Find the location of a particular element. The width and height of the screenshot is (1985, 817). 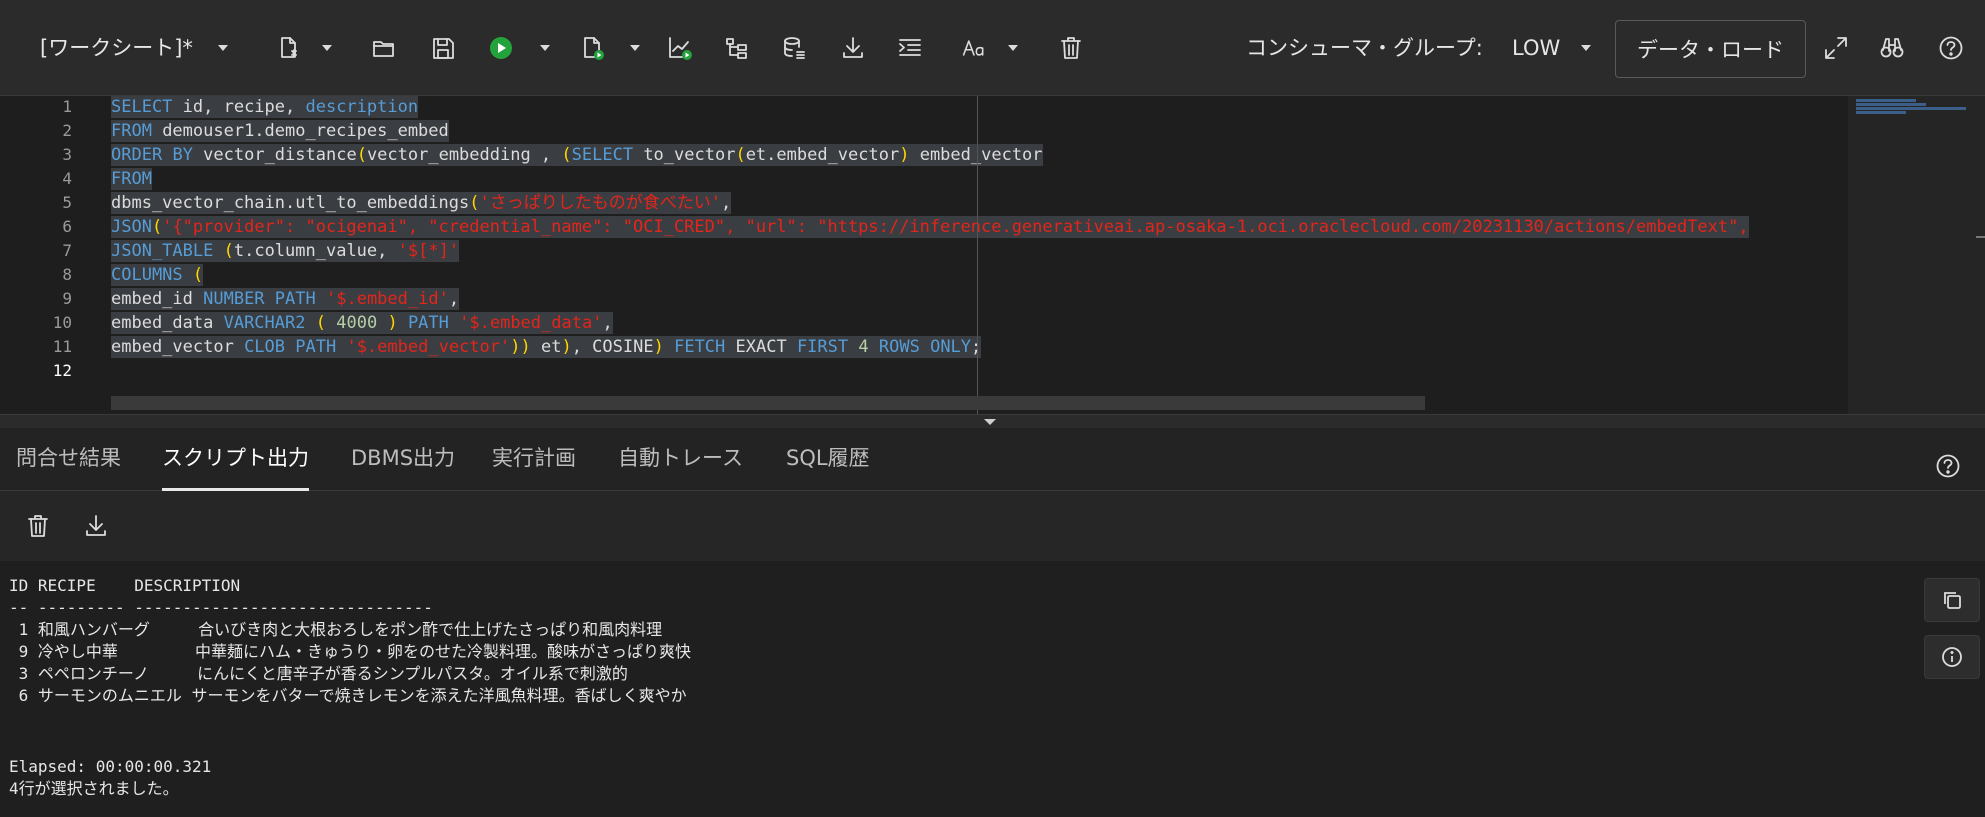

tab-script-output: スクリプト出力 is located at coordinates (235, 459).